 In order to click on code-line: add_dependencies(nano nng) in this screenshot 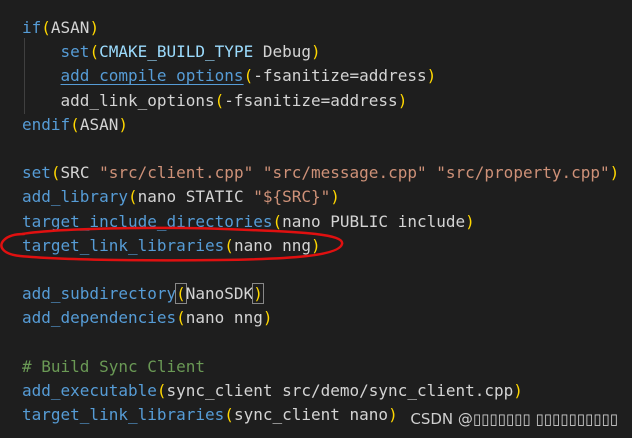, I will do `click(147, 318)`.